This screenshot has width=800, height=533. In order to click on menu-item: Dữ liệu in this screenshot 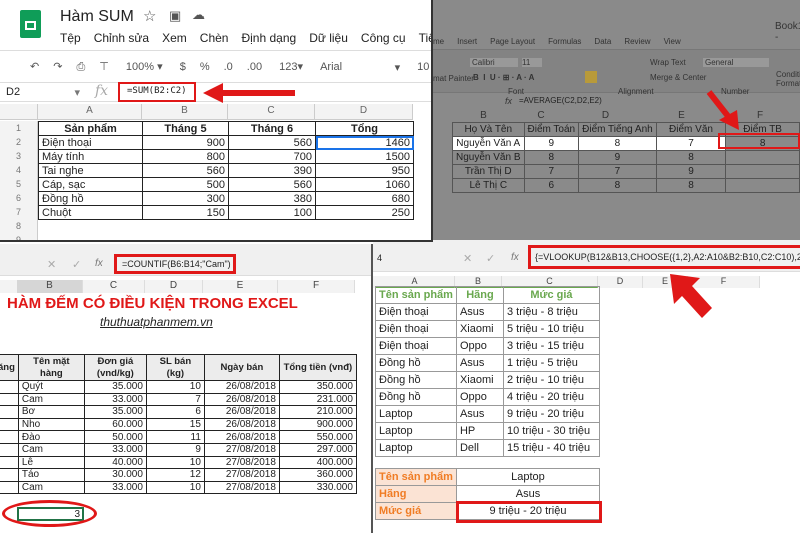, I will do `click(328, 38)`.